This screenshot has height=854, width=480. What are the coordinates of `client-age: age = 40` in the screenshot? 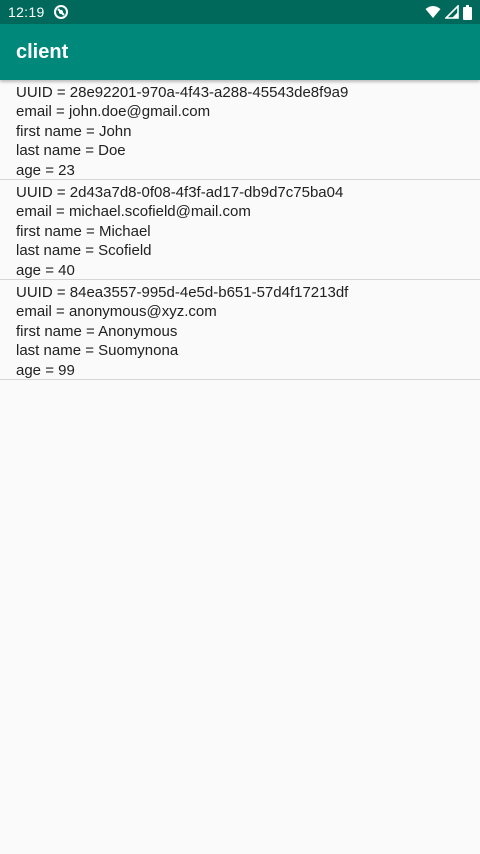 It's located at (45, 270).